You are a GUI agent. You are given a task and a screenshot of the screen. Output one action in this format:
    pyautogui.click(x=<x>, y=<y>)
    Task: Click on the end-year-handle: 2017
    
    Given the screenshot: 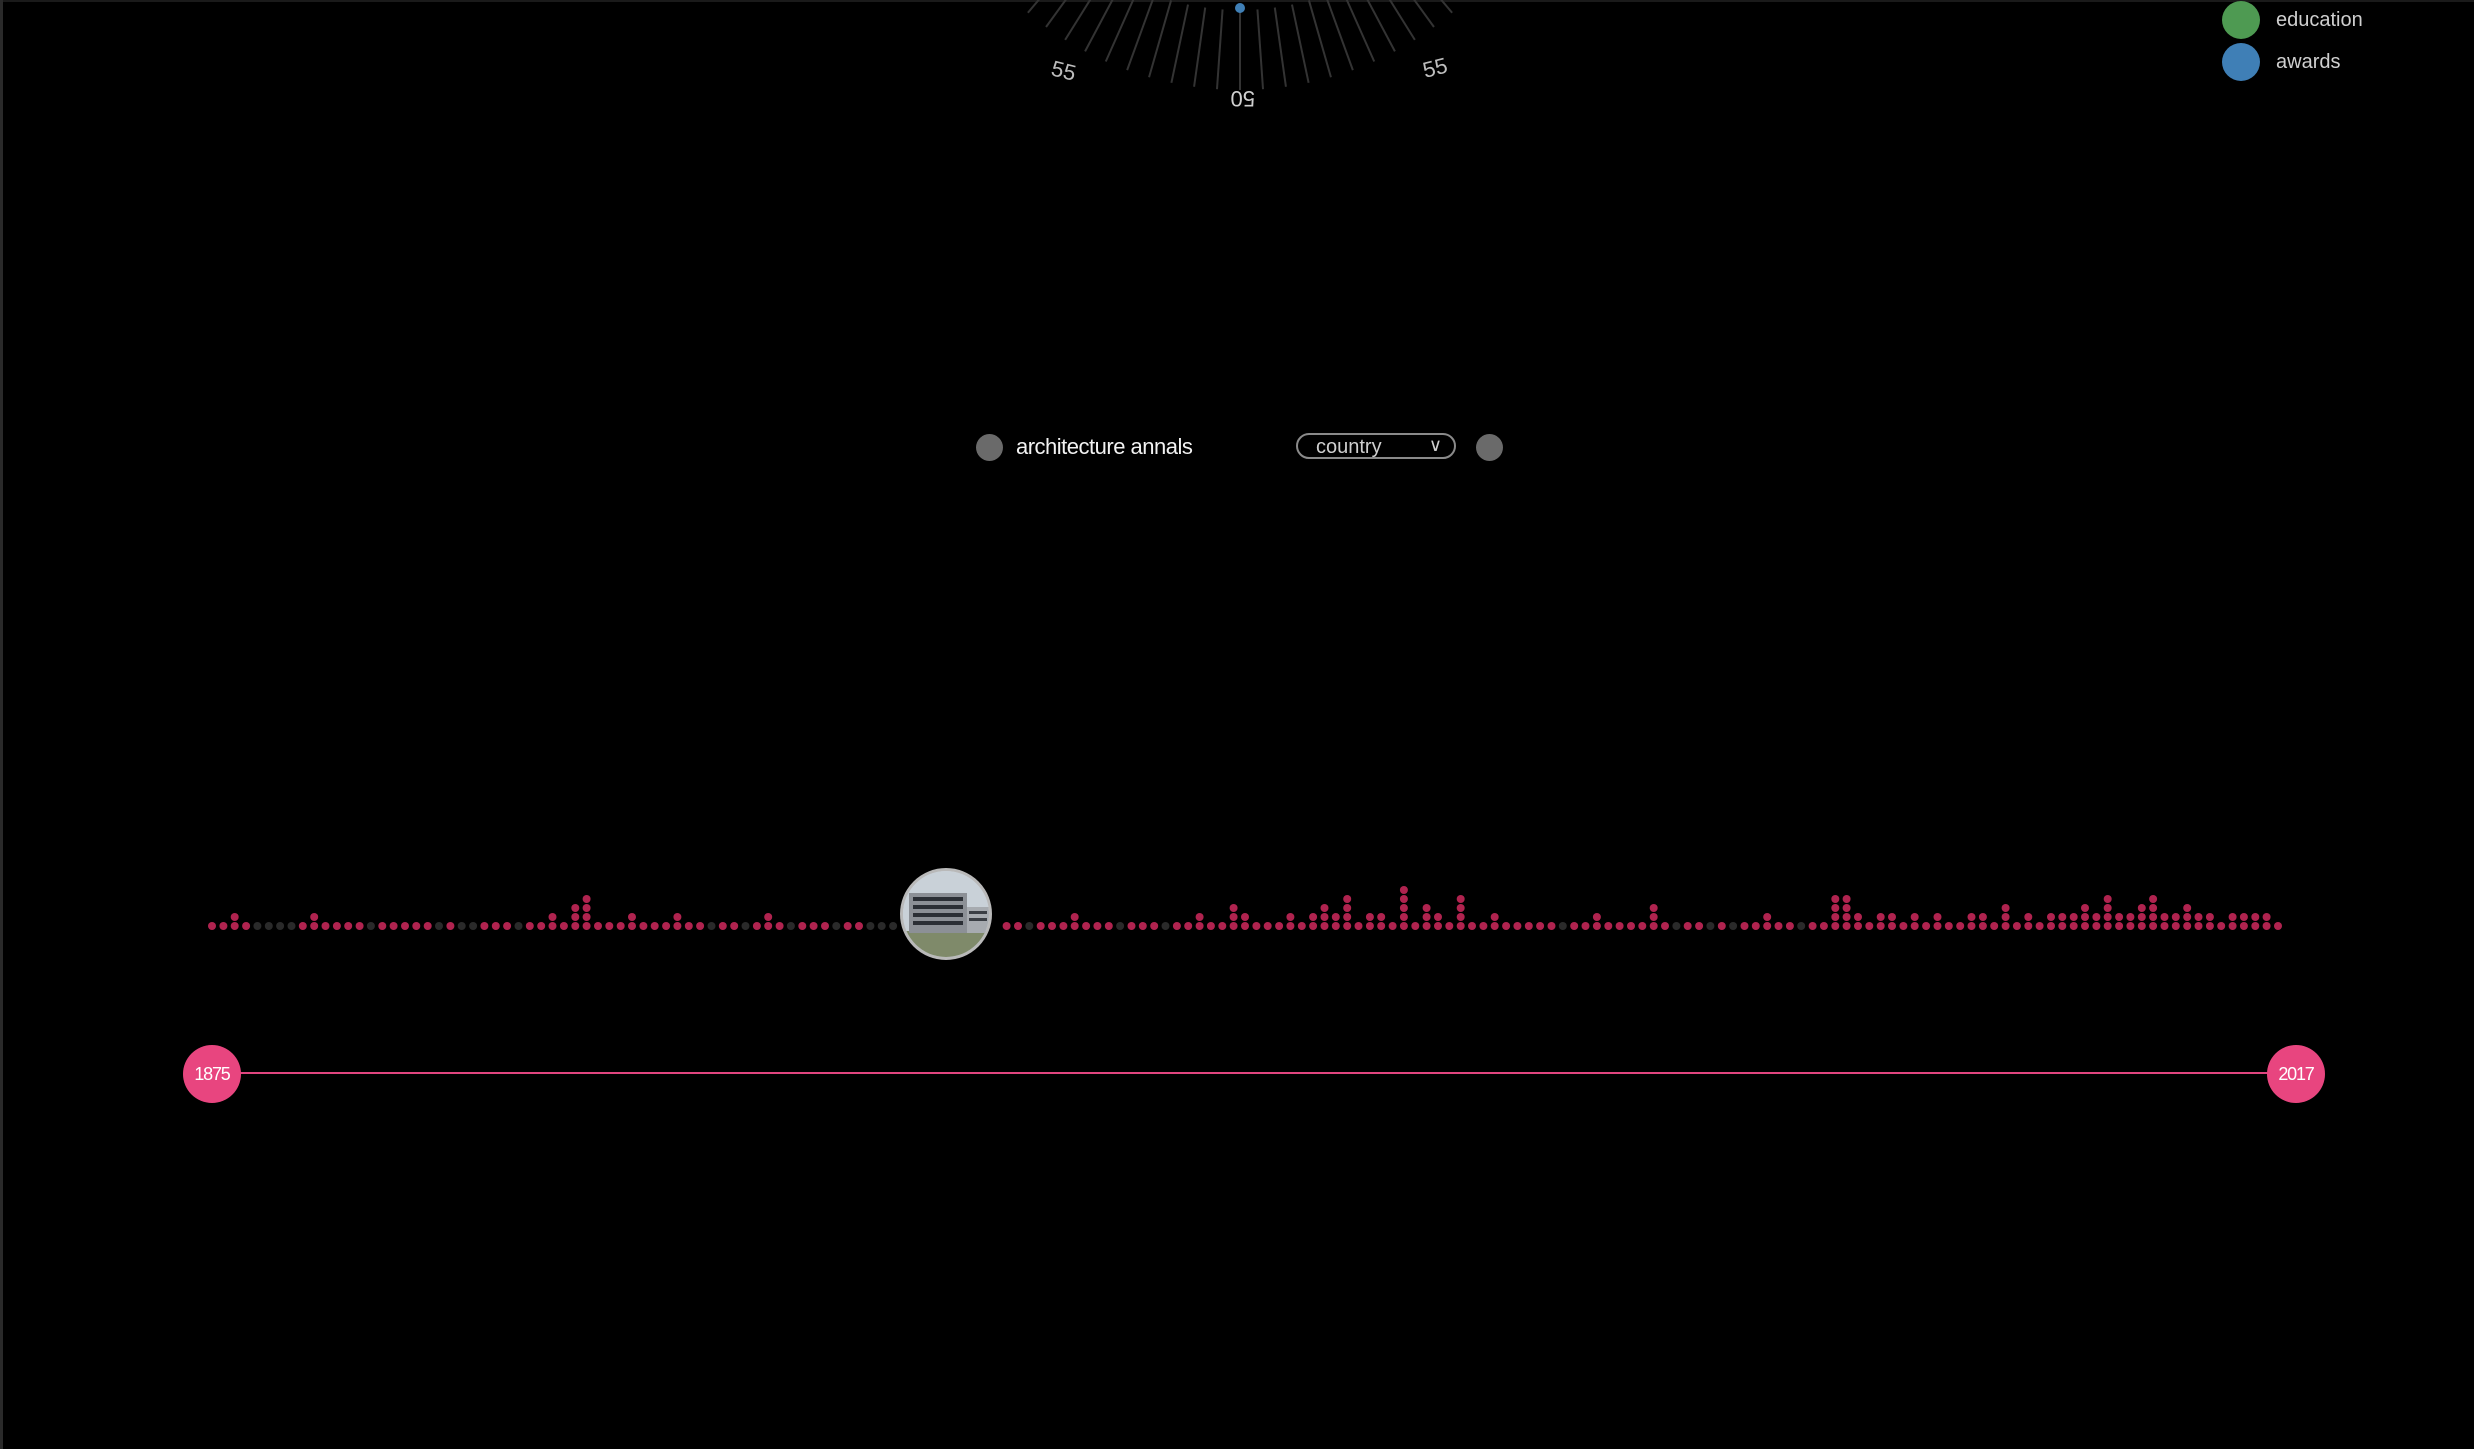 What is the action you would take?
    pyautogui.click(x=2296, y=1074)
    